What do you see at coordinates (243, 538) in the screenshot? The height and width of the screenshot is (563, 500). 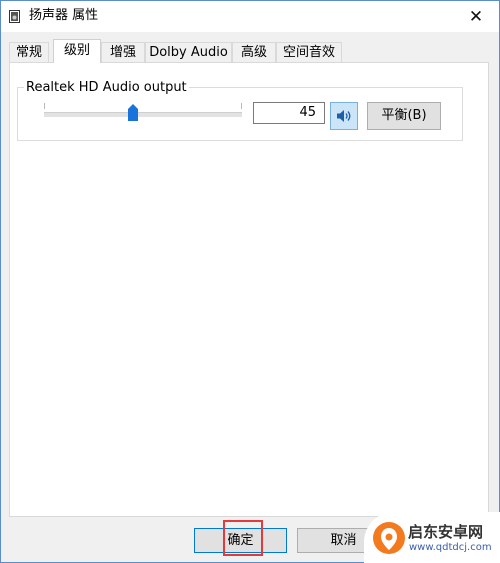 I see `annotation-highlight-box` at bounding box center [243, 538].